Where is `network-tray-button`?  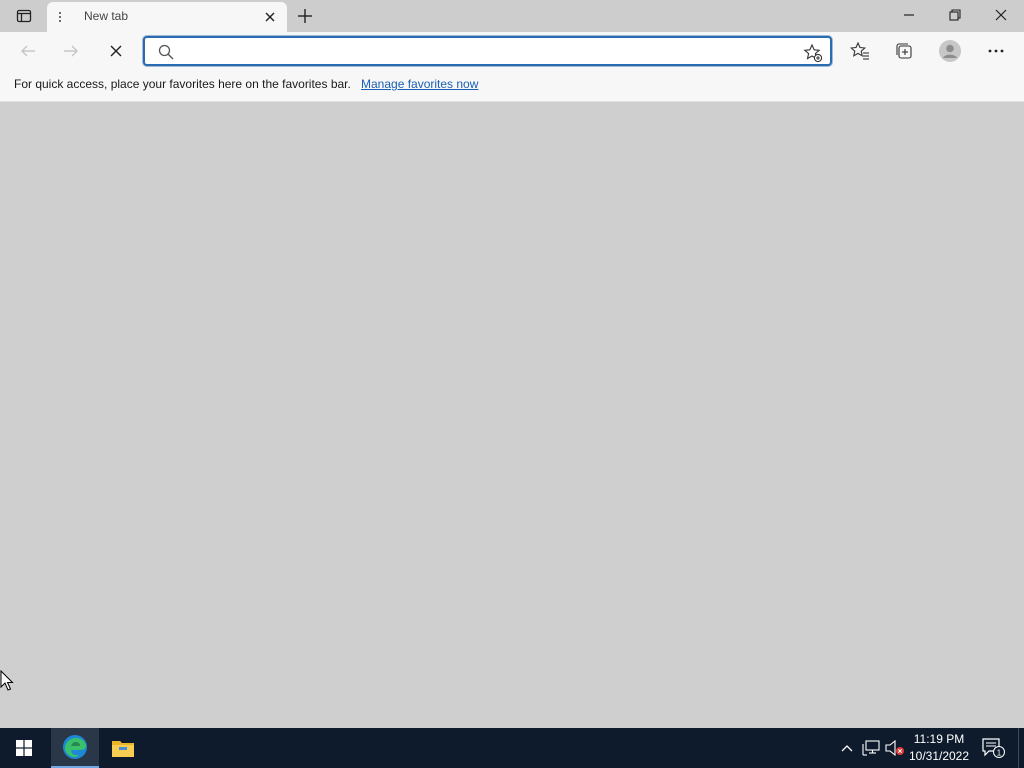 network-tray-button is located at coordinates (871, 748).